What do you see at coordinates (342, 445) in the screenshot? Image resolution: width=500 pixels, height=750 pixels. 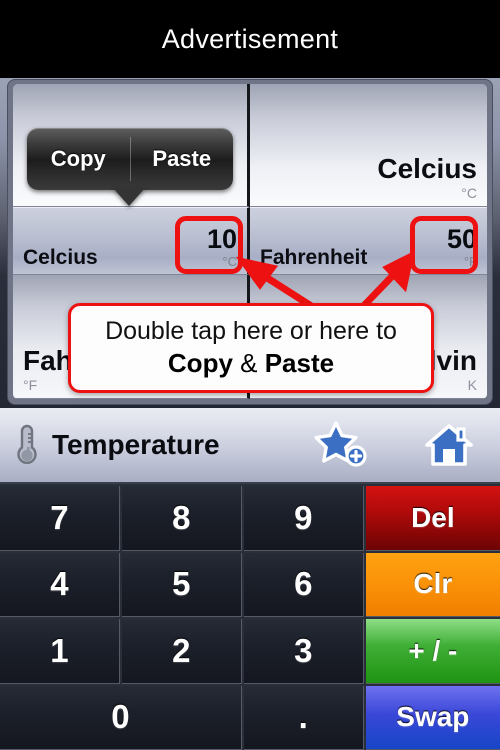 I see `star-plus-icon` at bounding box center [342, 445].